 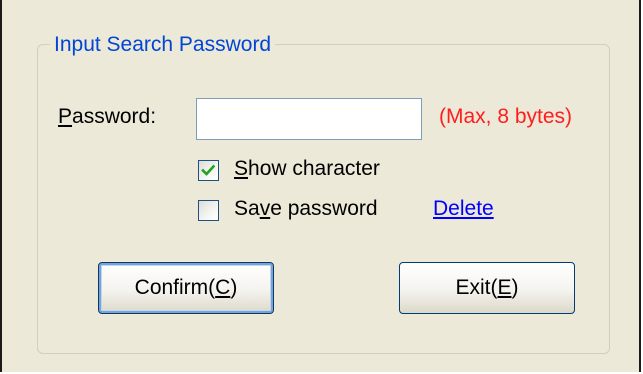 I want to click on confirm-button: Confirm(C), so click(x=186, y=288).